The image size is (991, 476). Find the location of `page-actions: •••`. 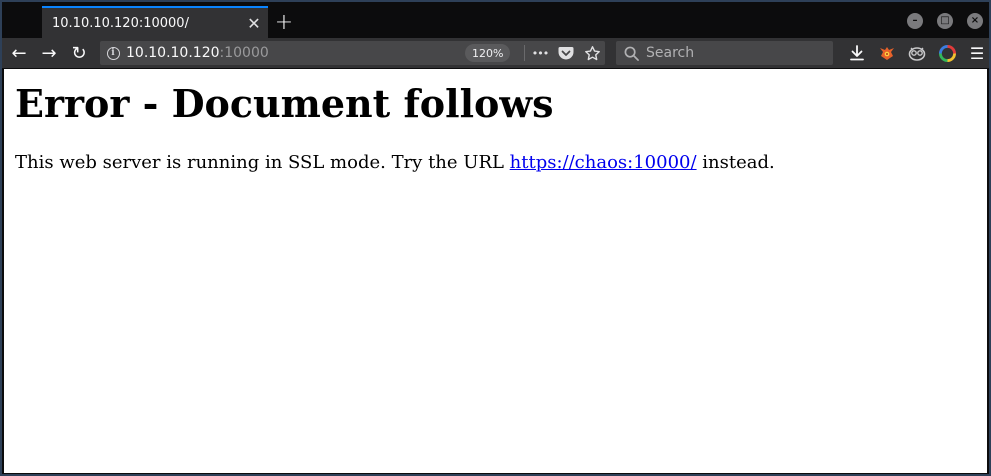

page-actions: ••• is located at coordinates (566, 53).